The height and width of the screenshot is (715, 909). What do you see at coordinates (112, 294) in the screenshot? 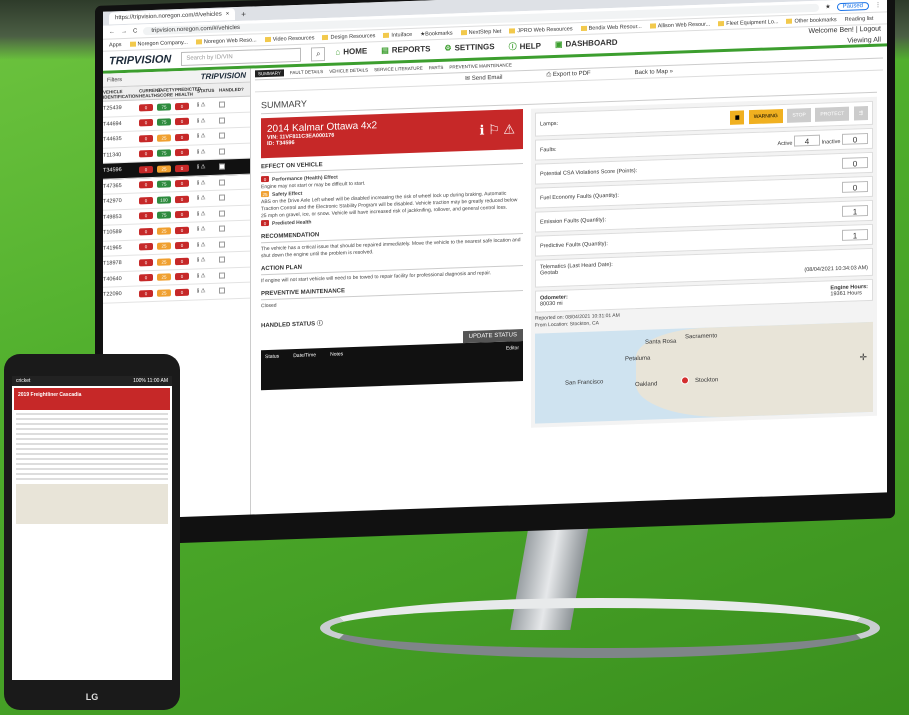
I see `vehicle-id: T22090` at bounding box center [112, 294].